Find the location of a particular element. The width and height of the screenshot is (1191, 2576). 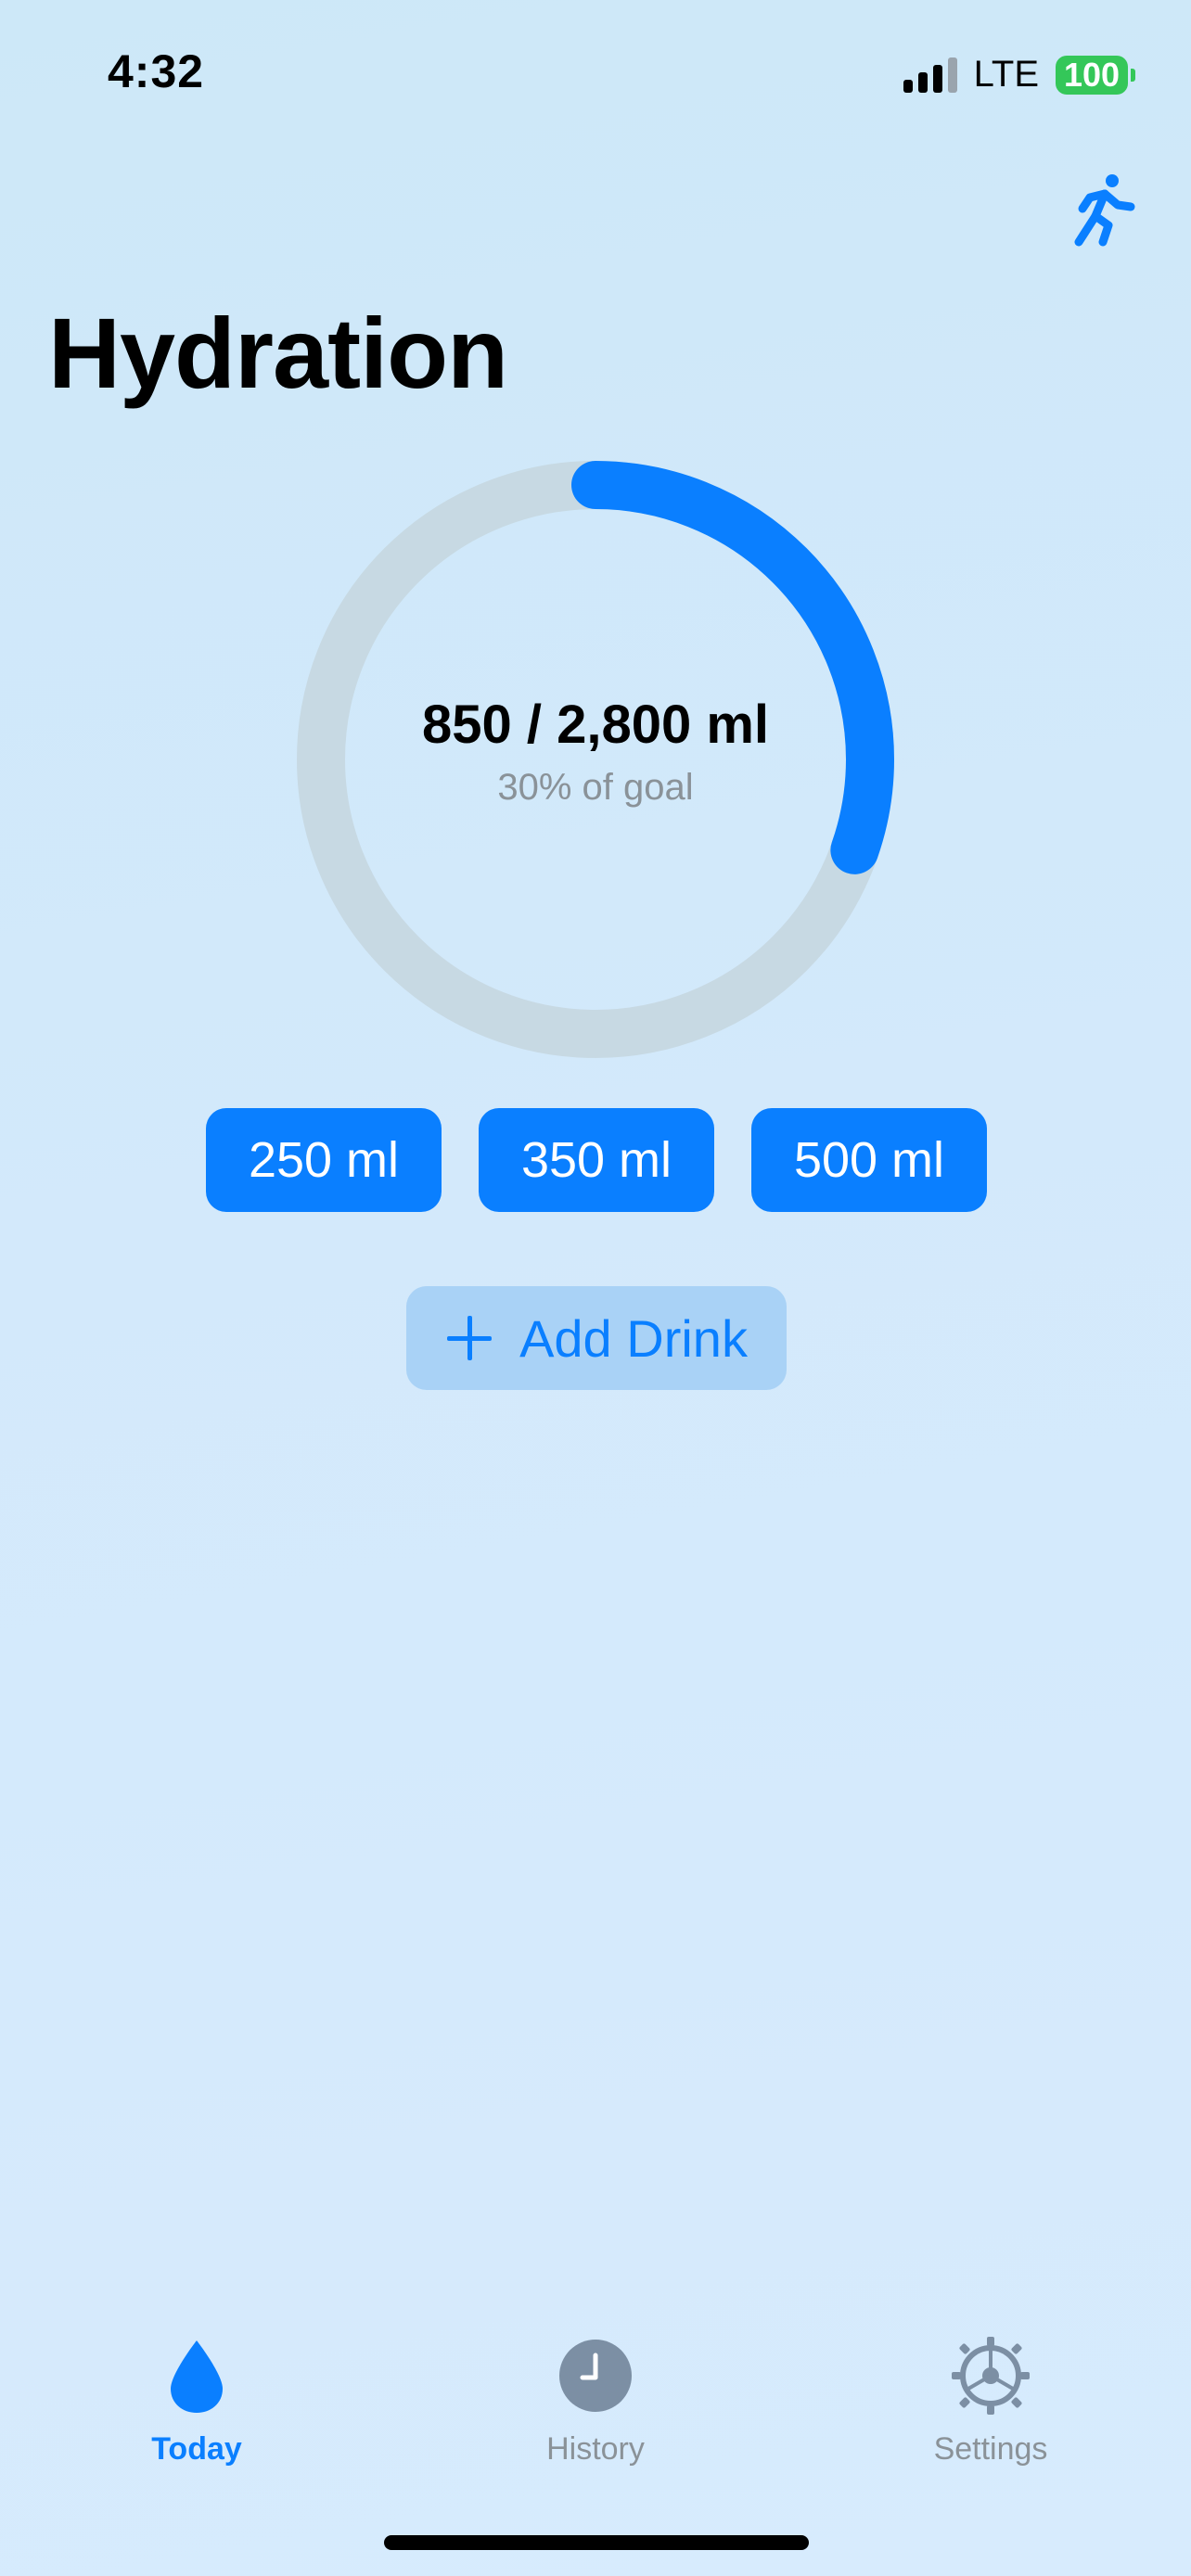

tab-settings: Settings is located at coordinates (990, 2402).